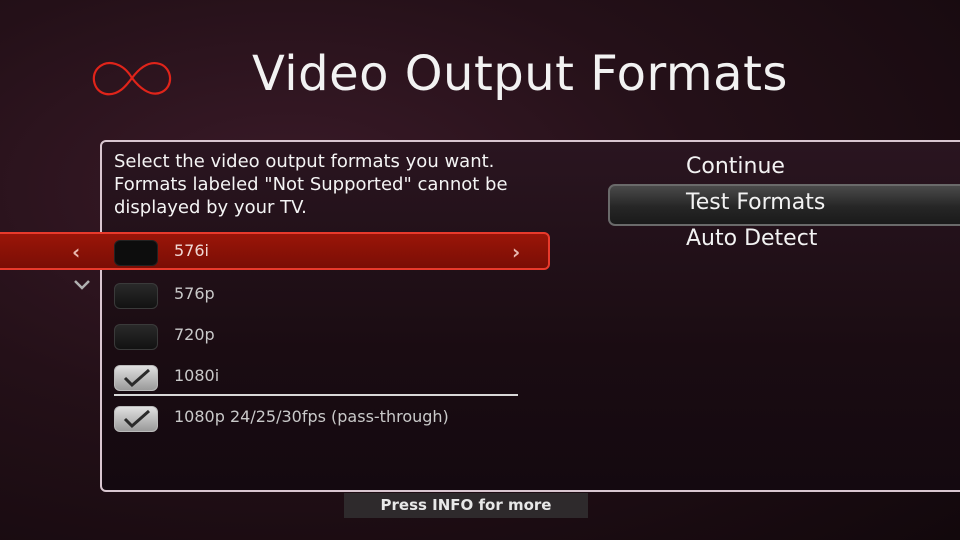  I want to click on menu-item-continue: Continue, so click(735, 166).